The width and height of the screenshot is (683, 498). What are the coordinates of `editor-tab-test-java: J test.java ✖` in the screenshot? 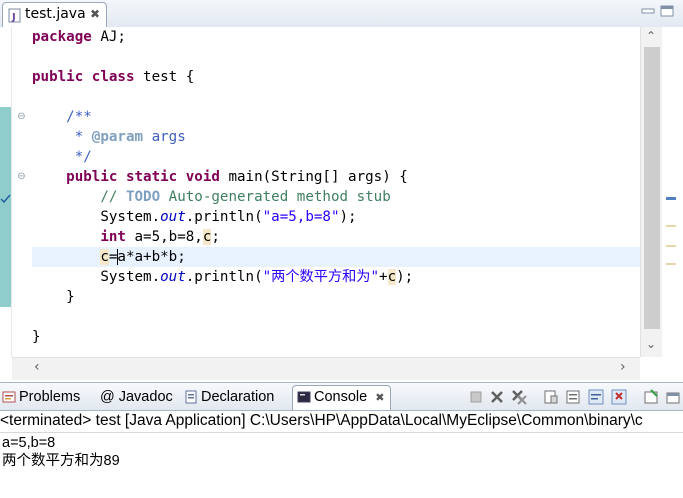 It's located at (54, 15).